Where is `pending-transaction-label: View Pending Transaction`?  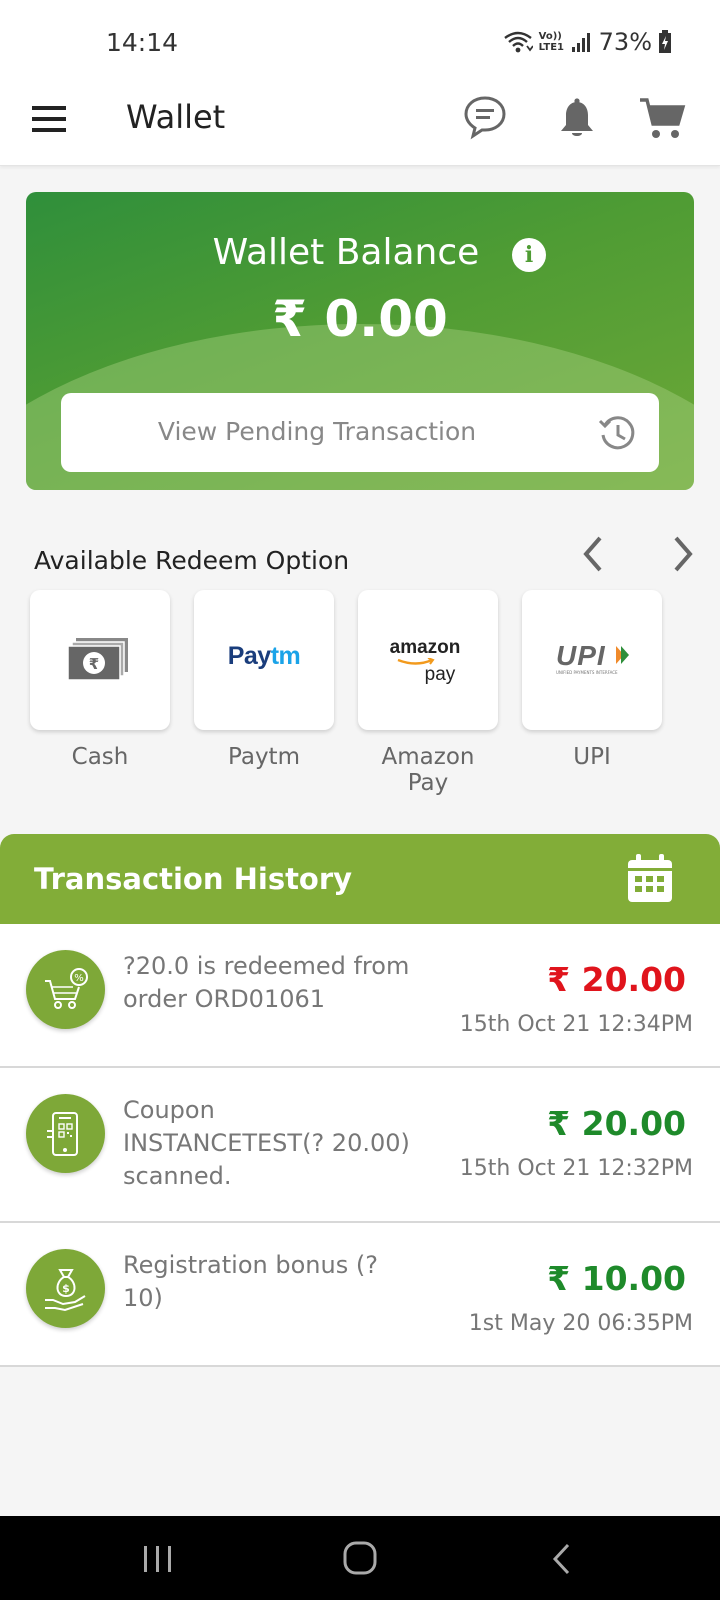 pending-transaction-label: View Pending Transaction is located at coordinates (317, 431).